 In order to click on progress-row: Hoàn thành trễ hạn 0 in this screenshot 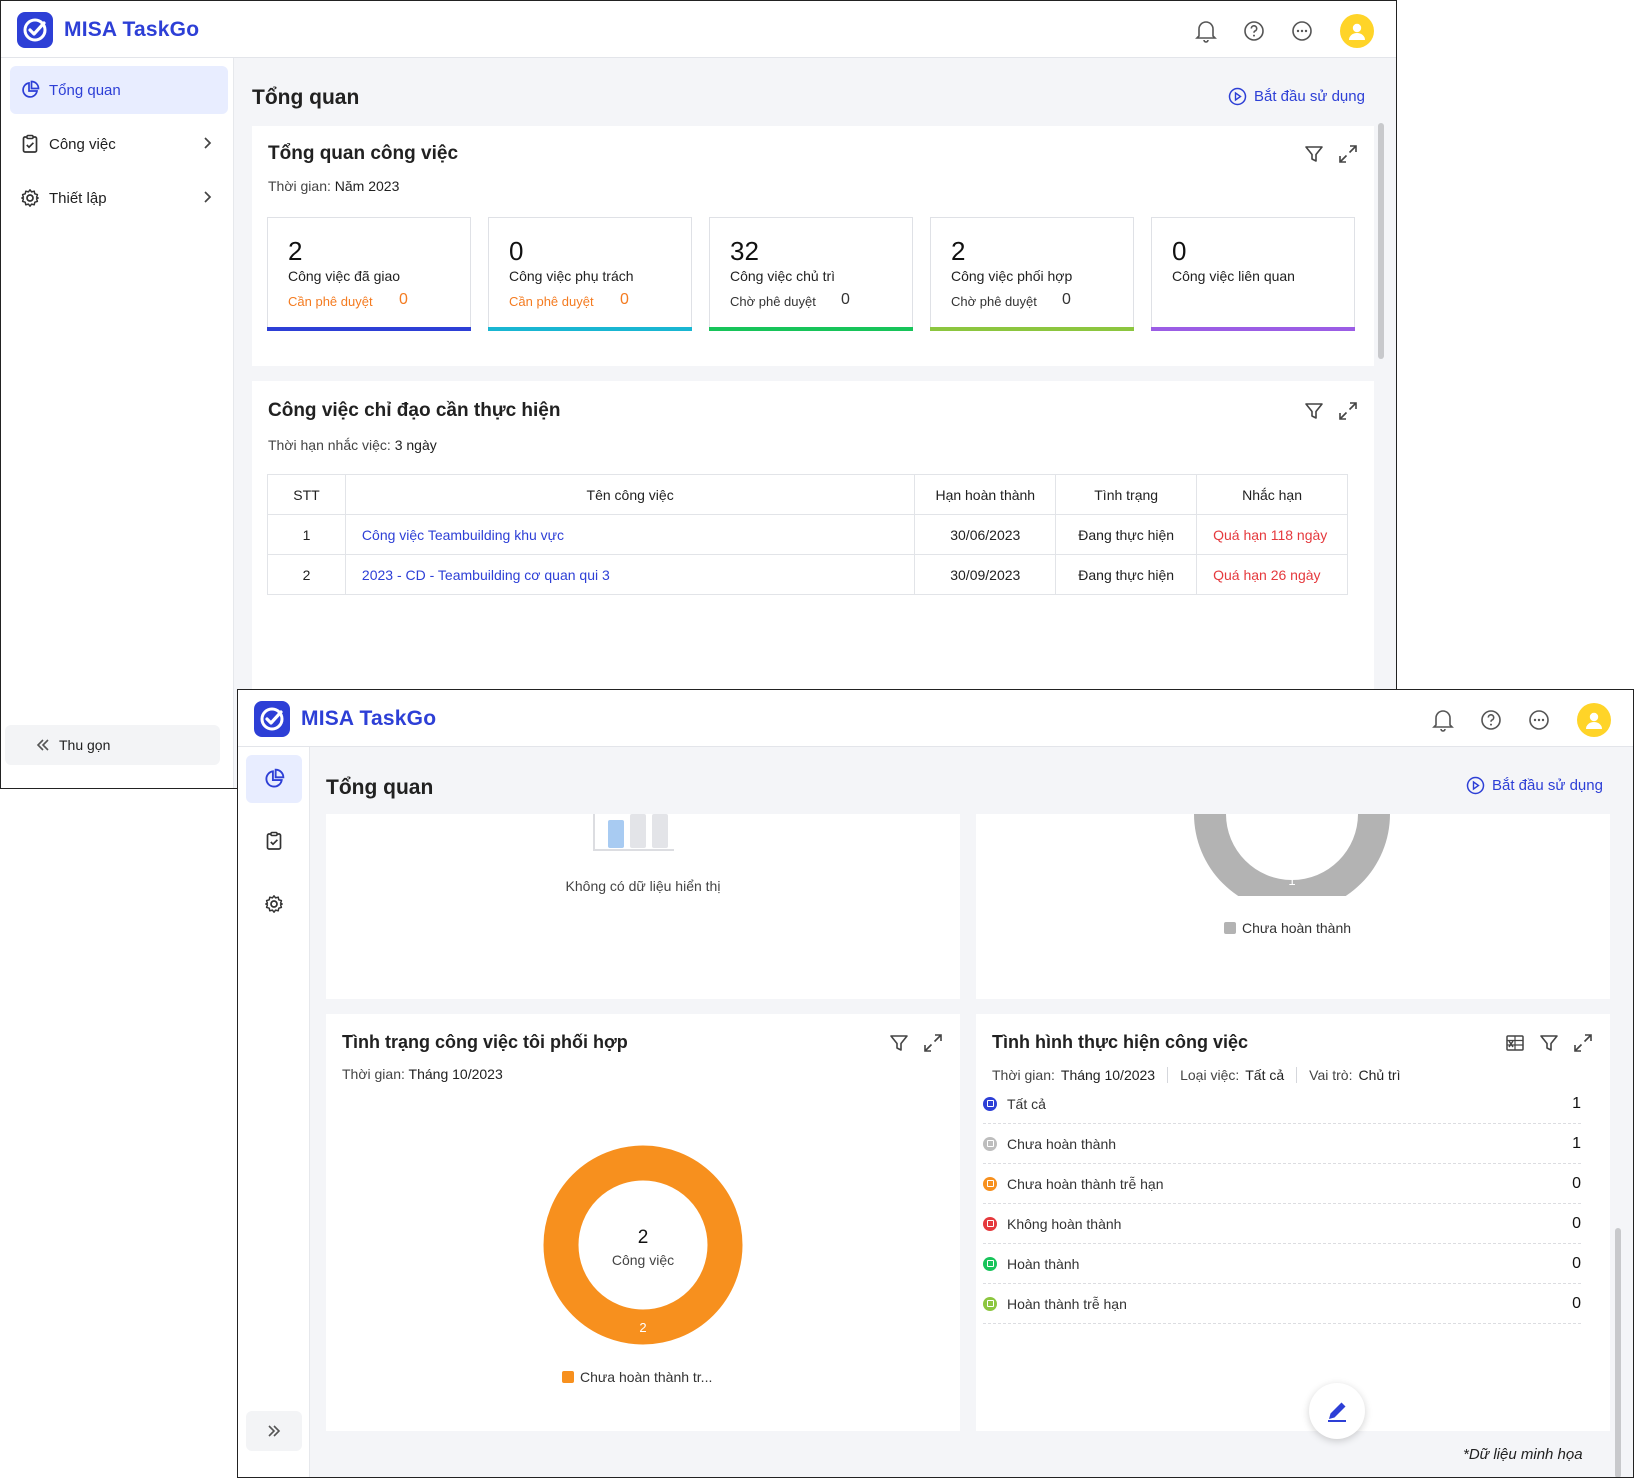, I will do `click(1282, 1304)`.